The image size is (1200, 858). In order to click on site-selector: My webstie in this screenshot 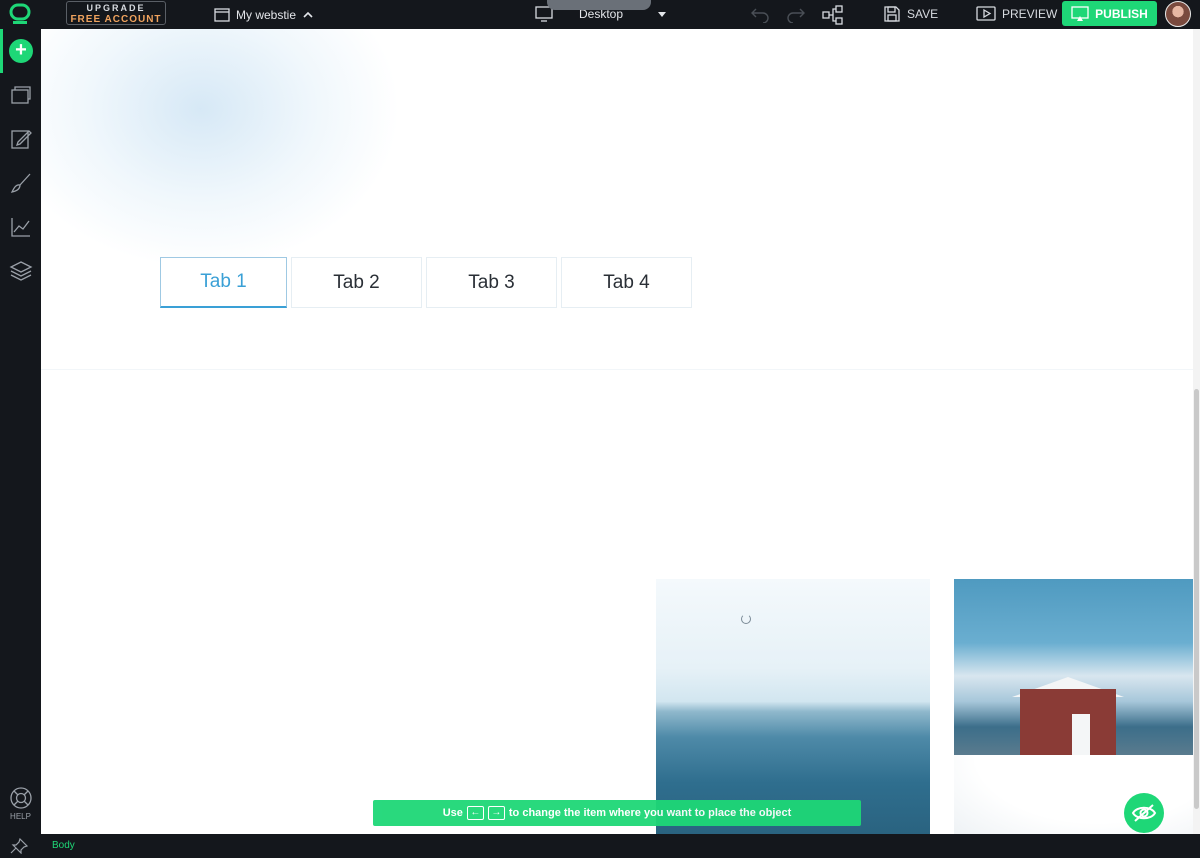, I will do `click(264, 14)`.